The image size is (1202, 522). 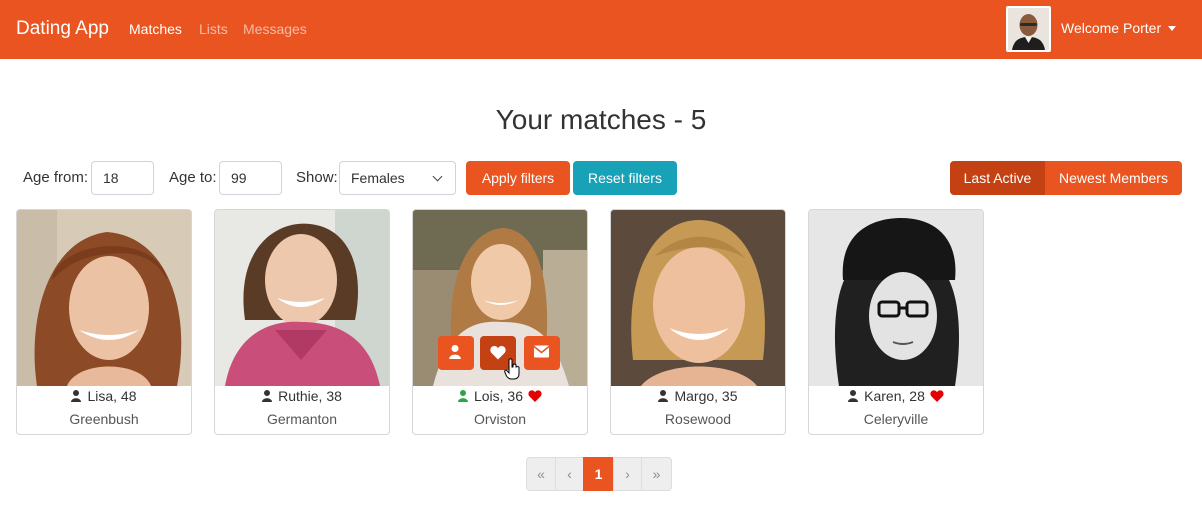 I want to click on member-name-line: Karen, 28, so click(x=896, y=396).